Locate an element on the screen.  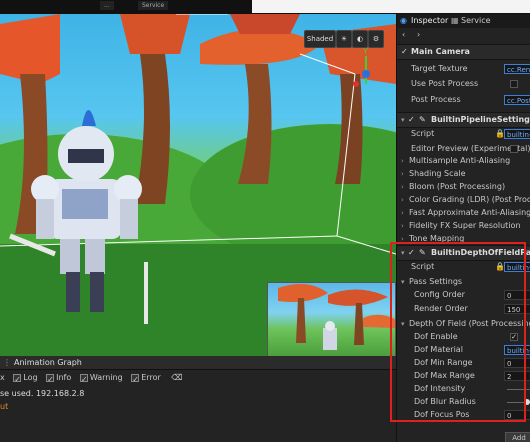
light-toggle-icon: ☀ is located at coordinates (344, 39).